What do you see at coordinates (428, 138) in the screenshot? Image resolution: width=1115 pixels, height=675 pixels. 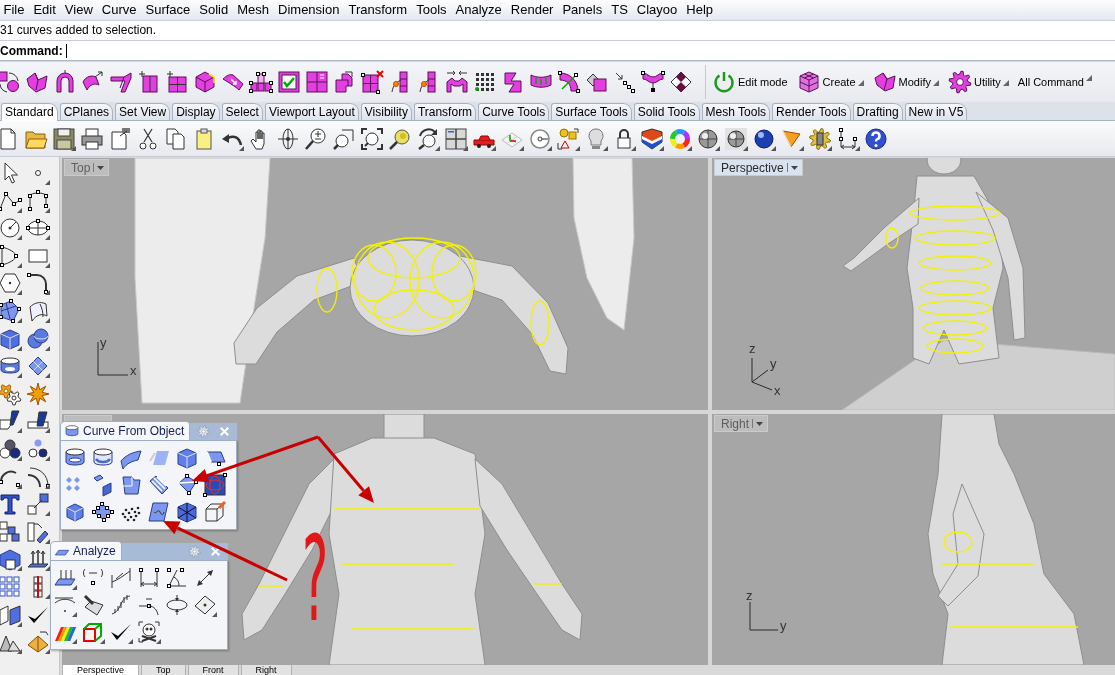 I see `zoom-rotate-icon` at bounding box center [428, 138].